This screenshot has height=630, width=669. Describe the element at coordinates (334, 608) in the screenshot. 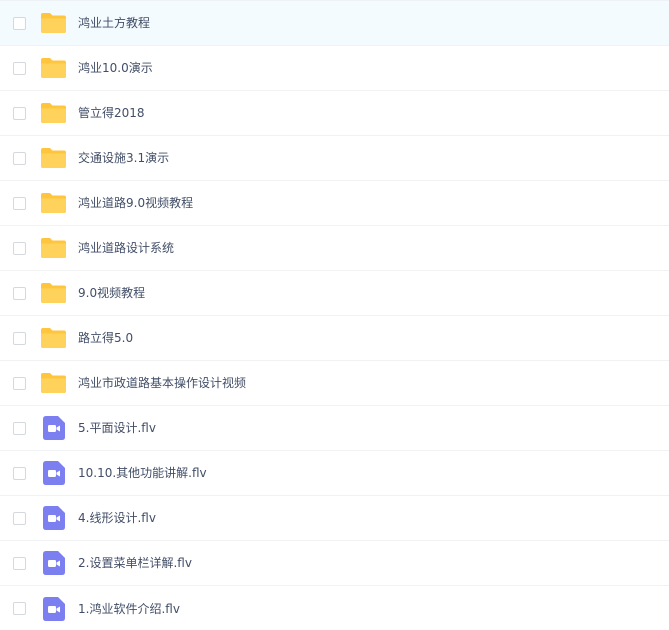

I see `file-row: 1.鸿业软件介绍.flv` at that location.